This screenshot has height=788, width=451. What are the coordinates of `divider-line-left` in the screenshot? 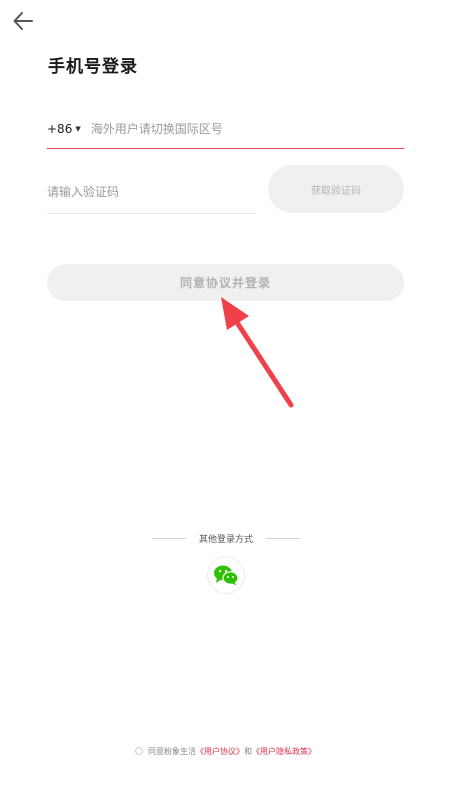 It's located at (169, 538).